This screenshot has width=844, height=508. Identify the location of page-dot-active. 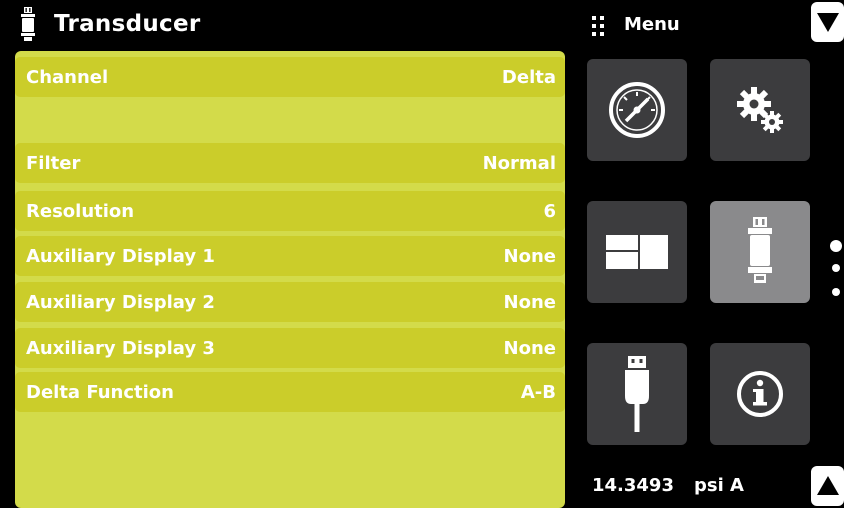
(836, 246).